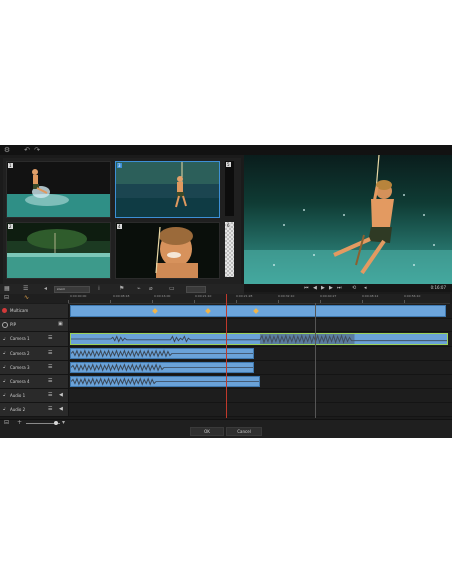  I want to click on camera-4-preview: 4, so click(167, 250).